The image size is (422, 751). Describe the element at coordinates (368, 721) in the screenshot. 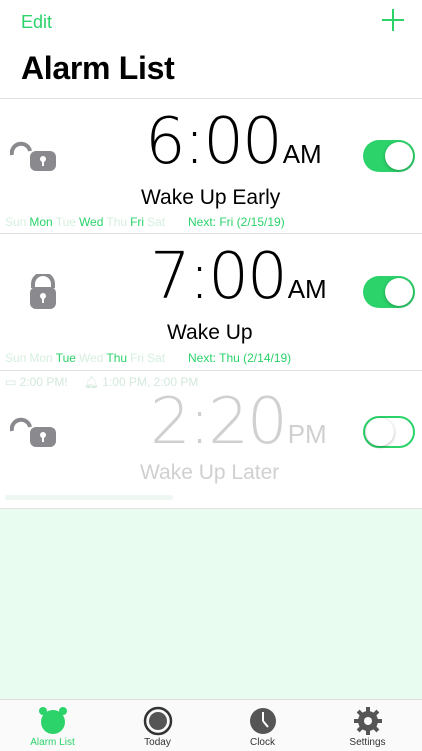

I see `gear-icon` at that location.